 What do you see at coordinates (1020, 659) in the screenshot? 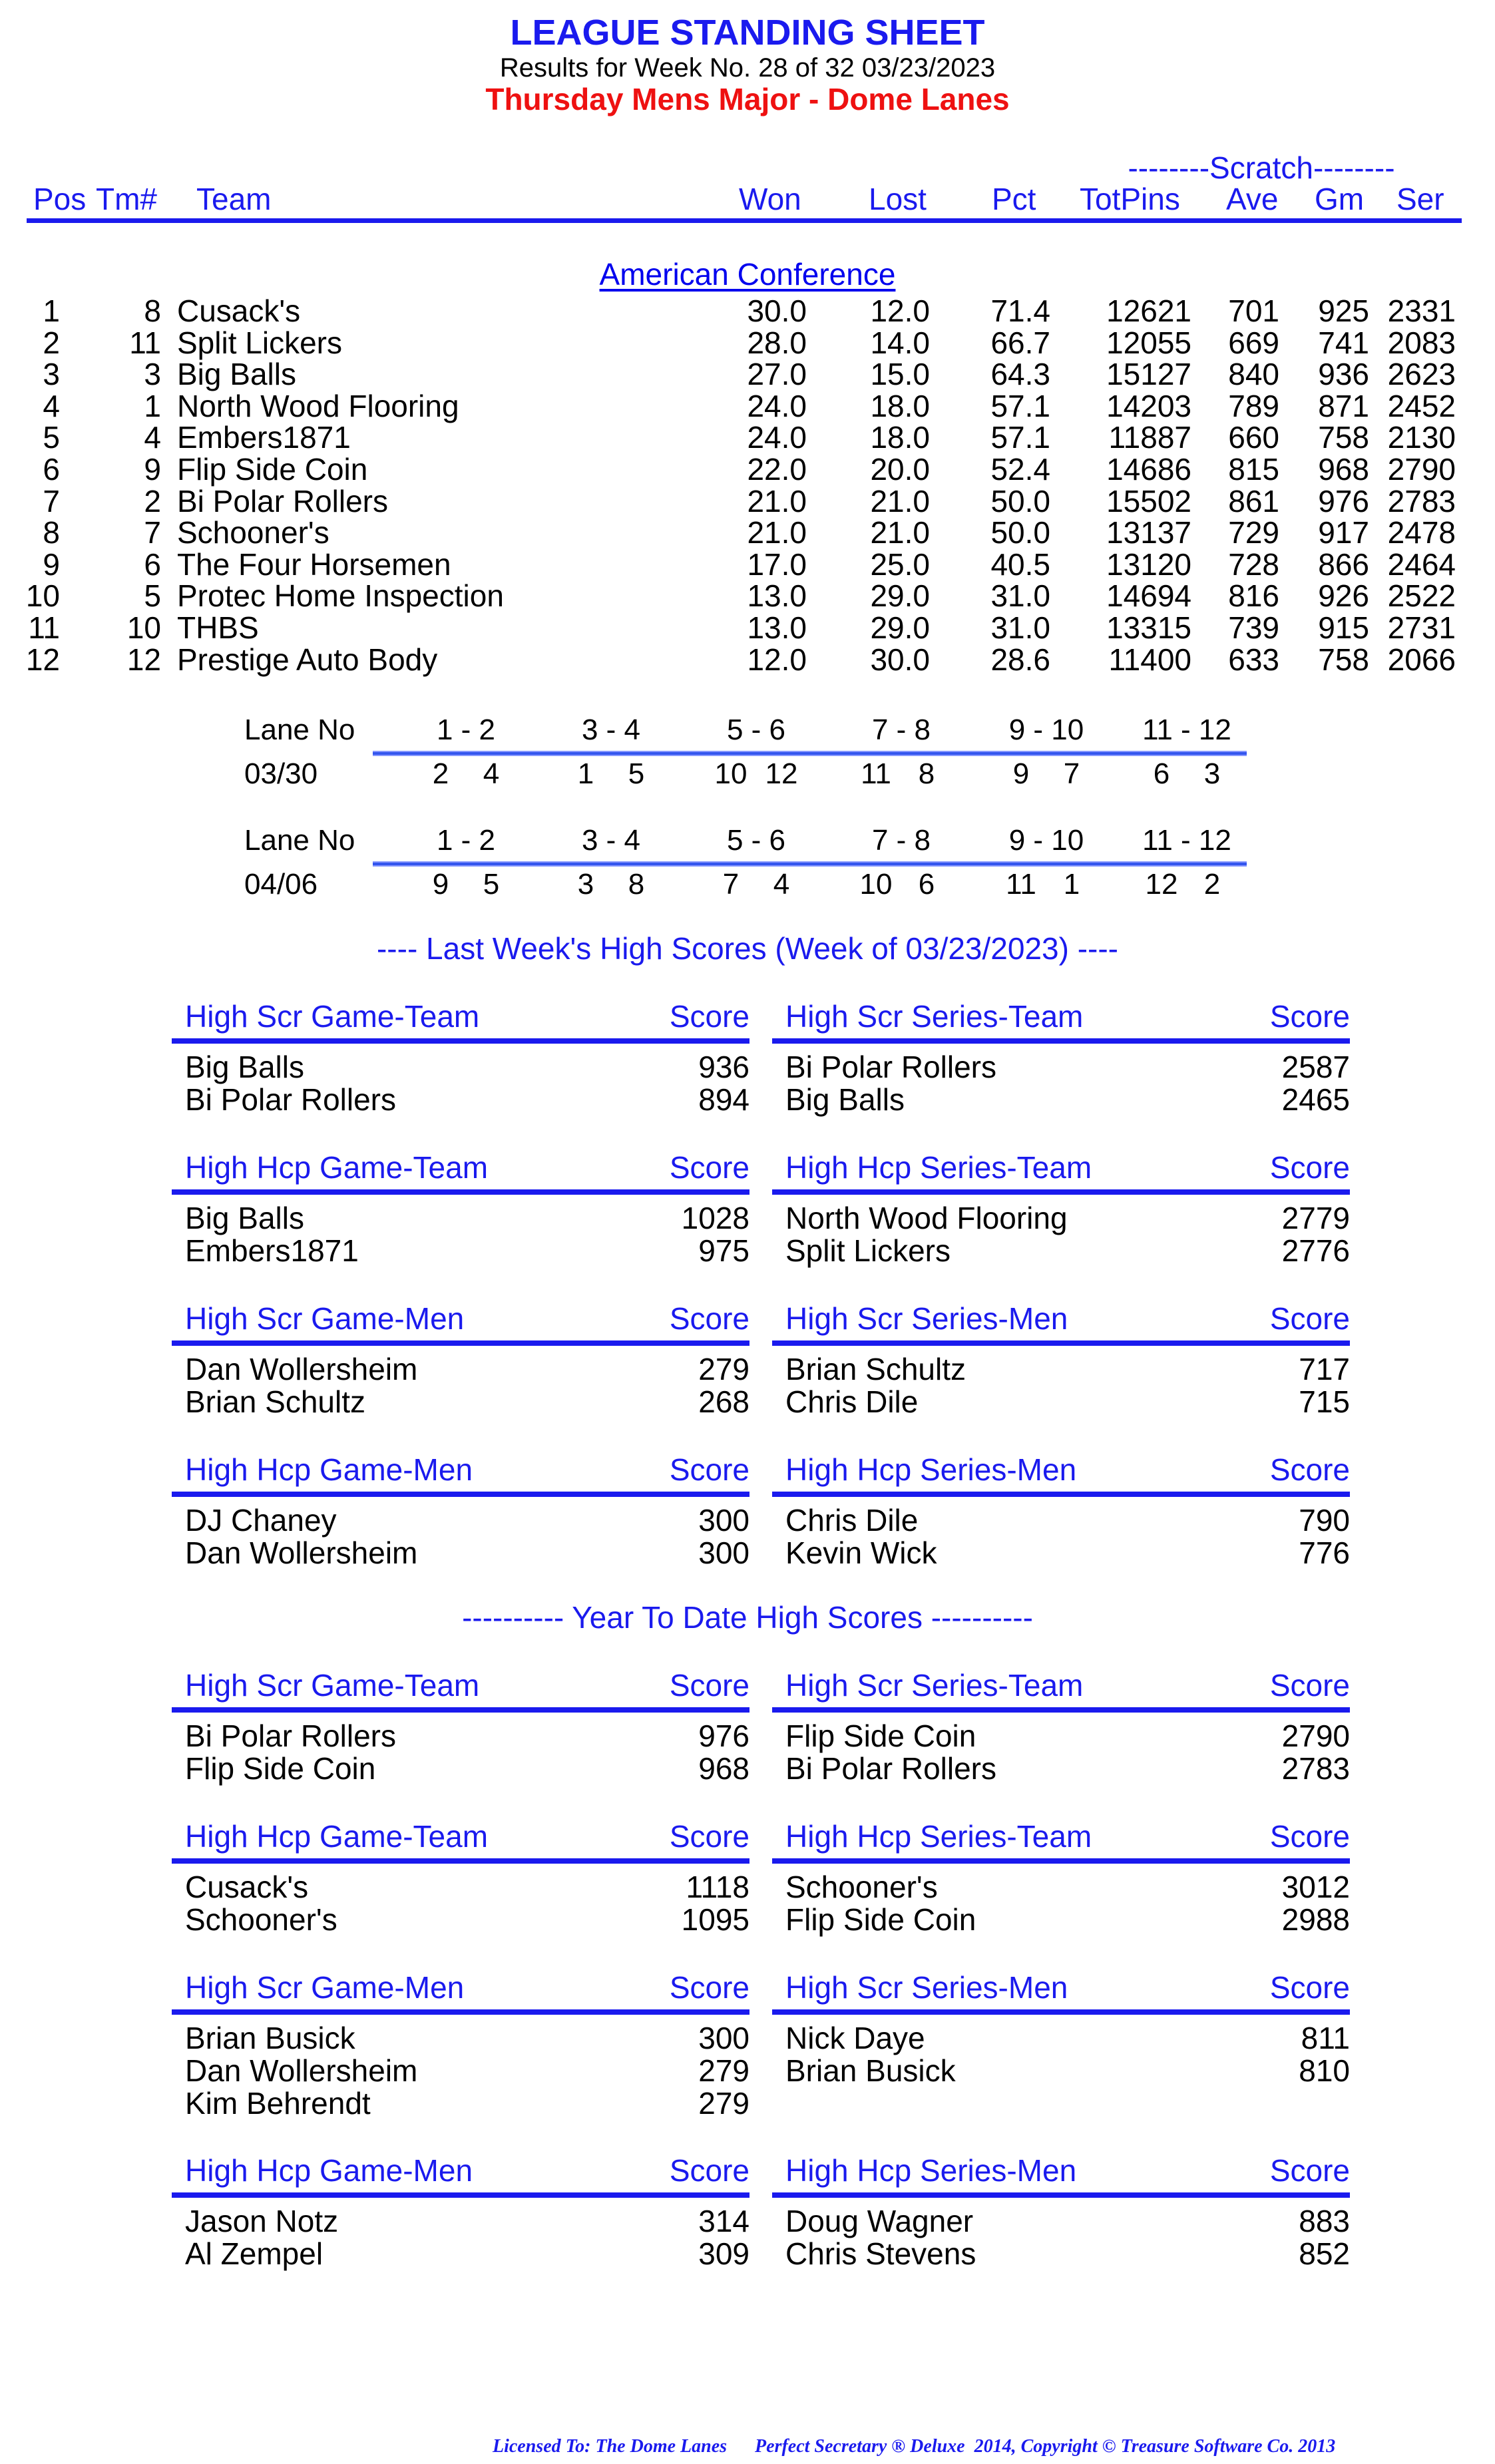
I see `cell-pct: 28.6` at bounding box center [1020, 659].